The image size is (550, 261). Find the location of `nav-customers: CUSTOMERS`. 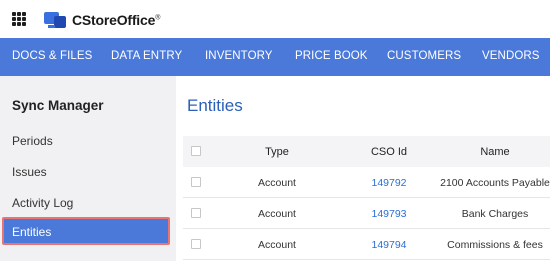

nav-customers: CUSTOMERS is located at coordinates (424, 56).